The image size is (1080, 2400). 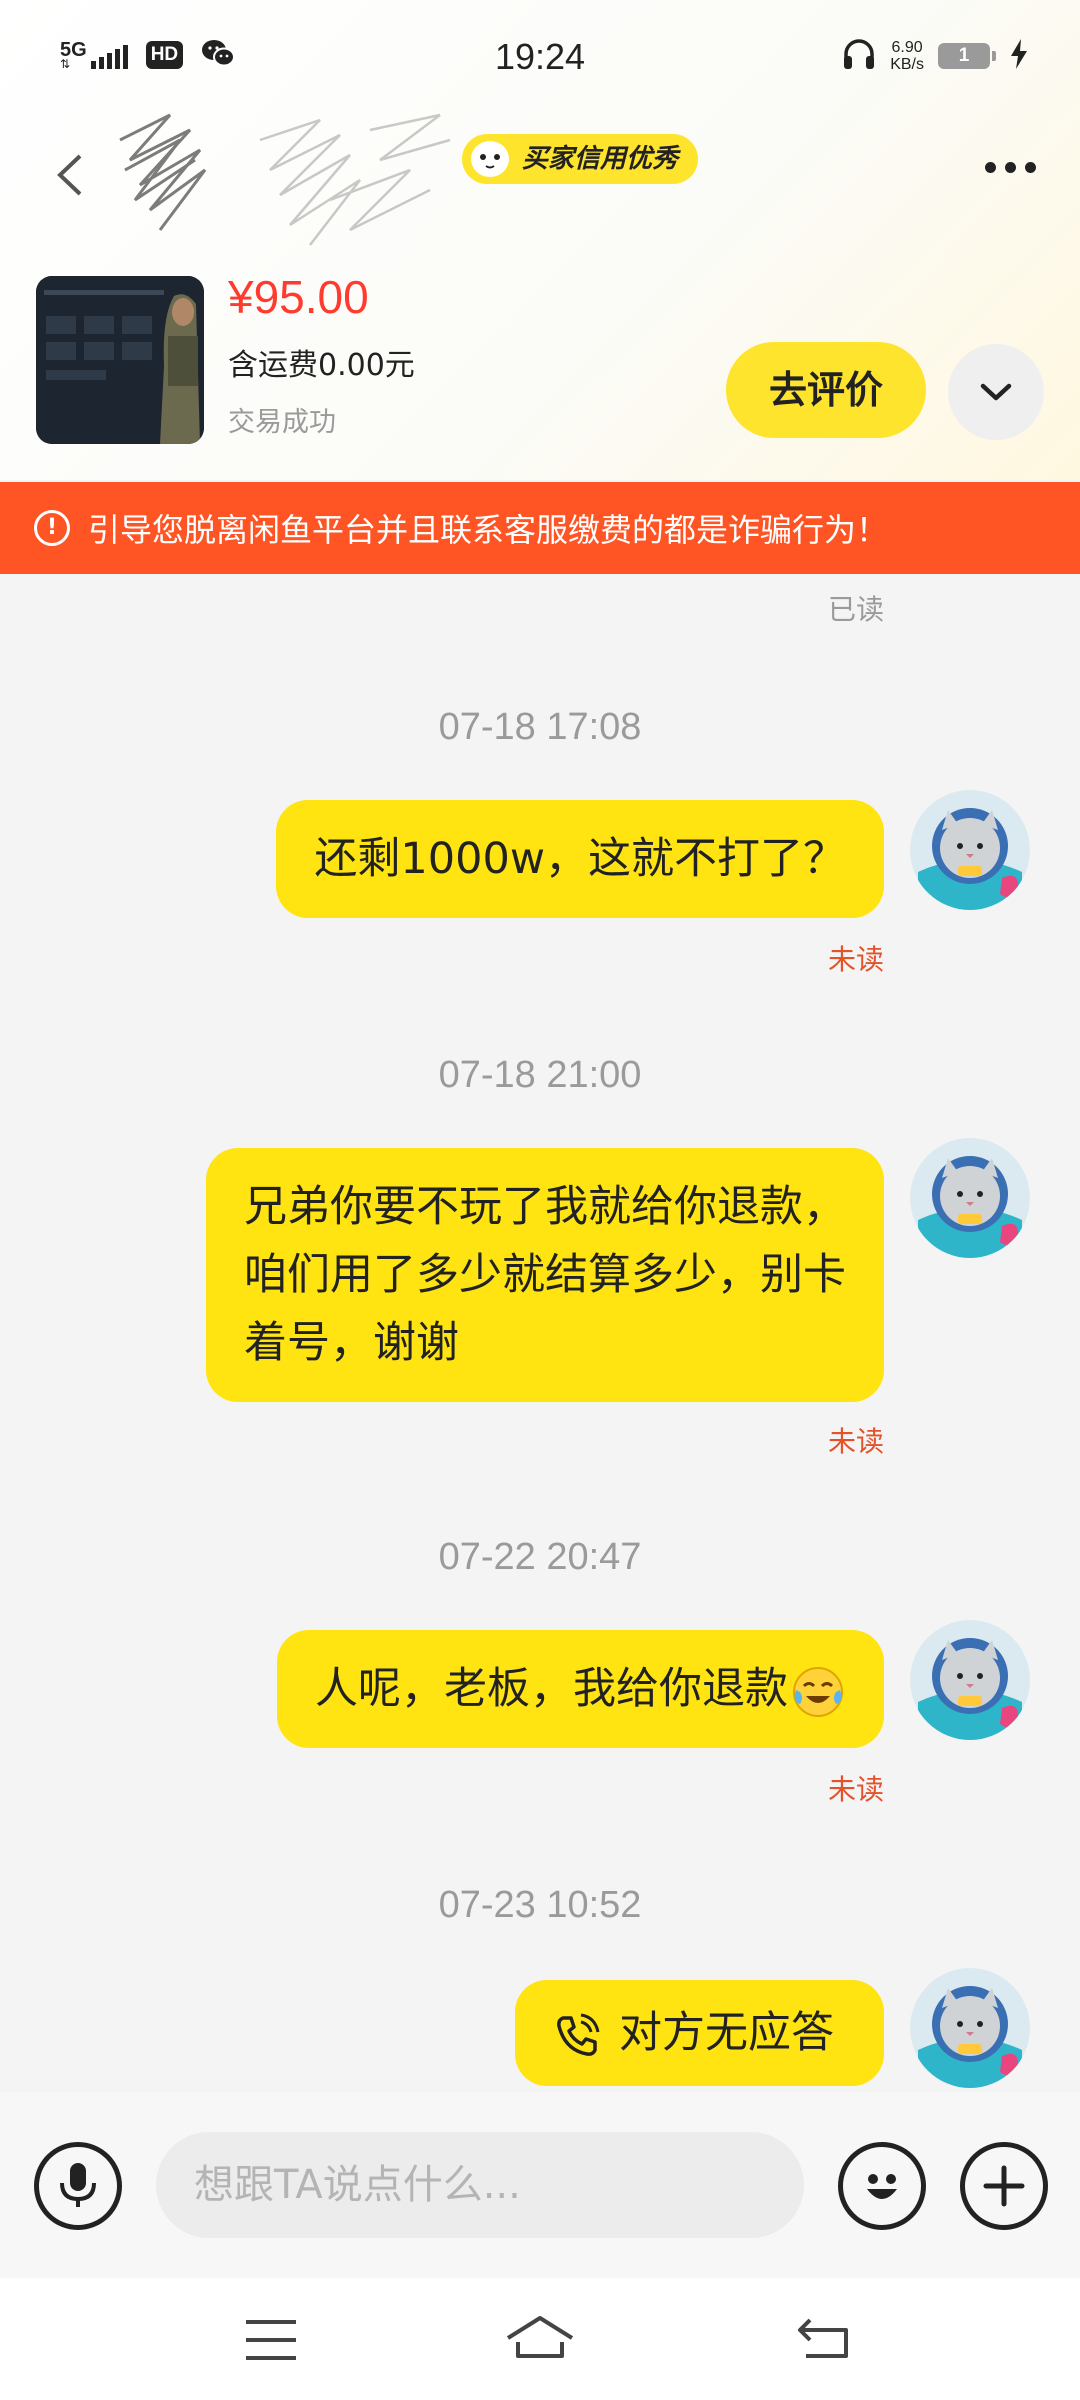 What do you see at coordinates (882, 2186) in the screenshot?
I see `smiley-icon` at bounding box center [882, 2186].